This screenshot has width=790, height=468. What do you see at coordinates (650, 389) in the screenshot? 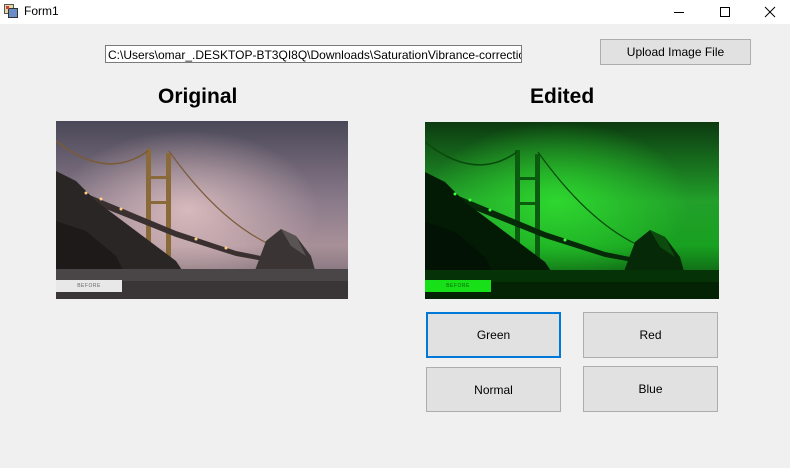
I see `blue-filter-button: Blue` at bounding box center [650, 389].